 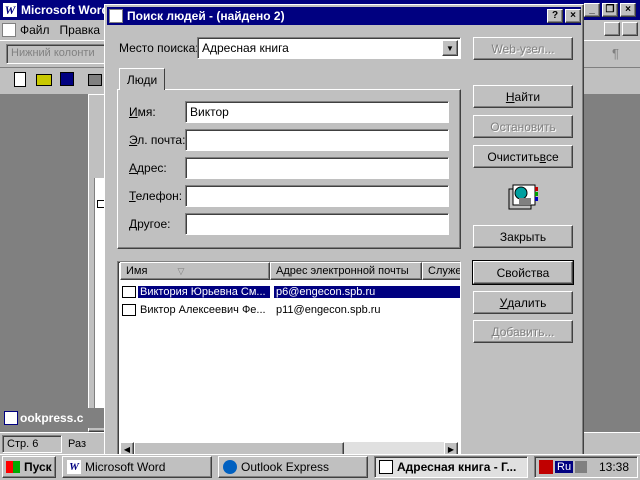 What do you see at coordinates (441, 271) in the screenshot?
I see `column-header-service: Служе` at bounding box center [441, 271].